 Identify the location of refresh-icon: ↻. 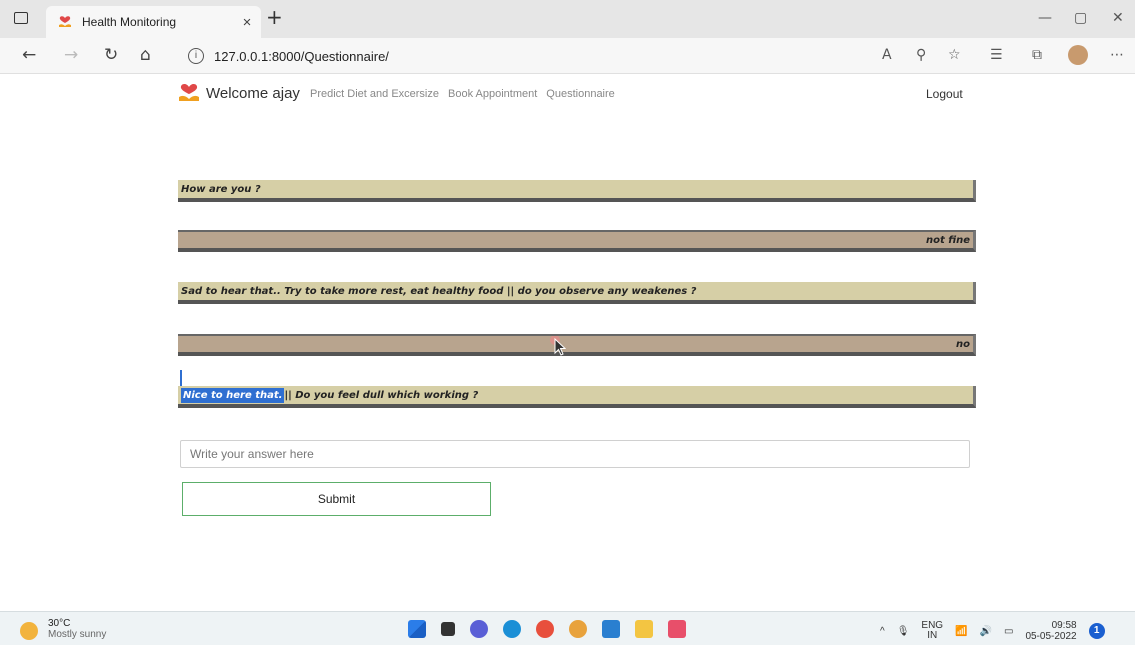
(111, 55).